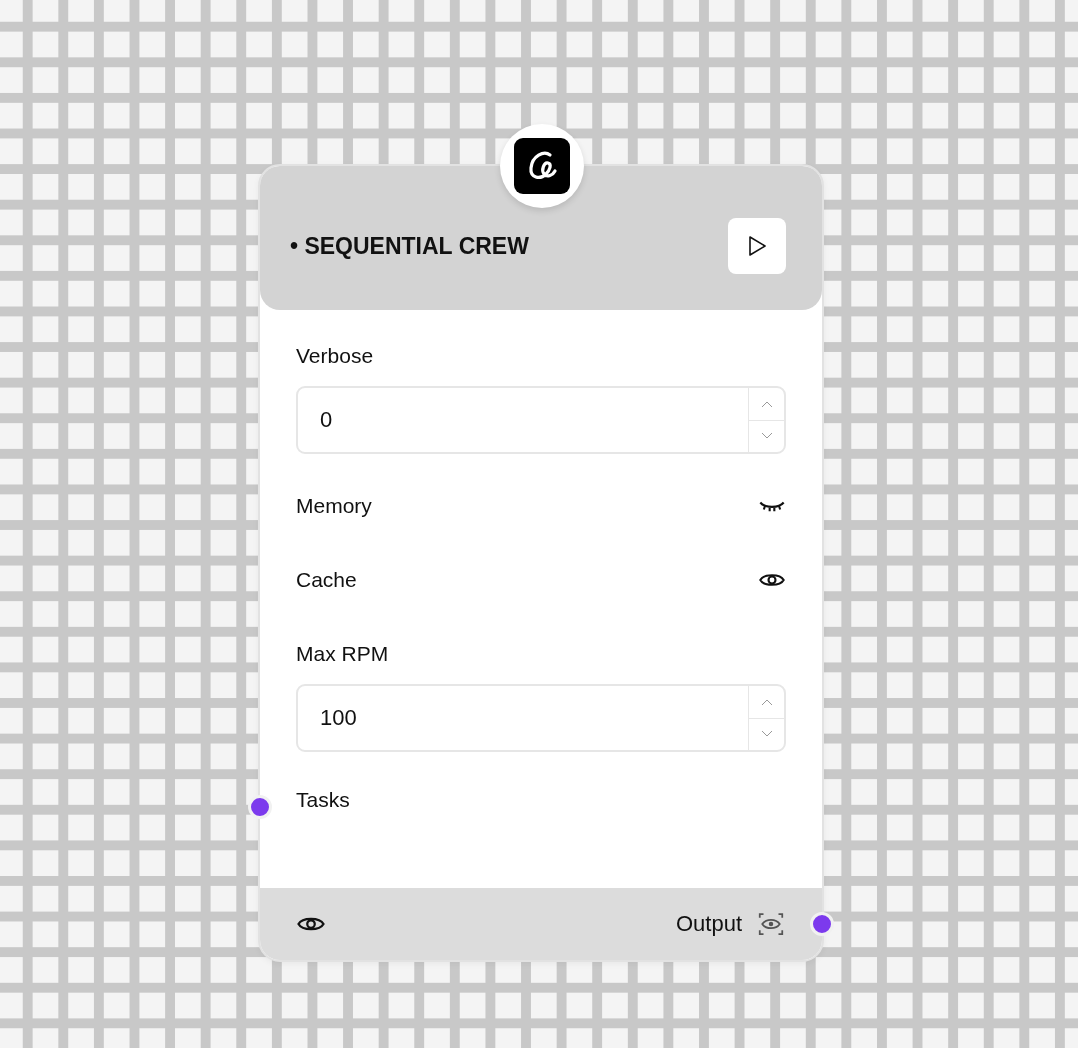 The width and height of the screenshot is (1078, 1048). What do you see at coordinates (326, 580) in the screenshot?
I see `field-label: Cache` at bounding box center [326, 580].